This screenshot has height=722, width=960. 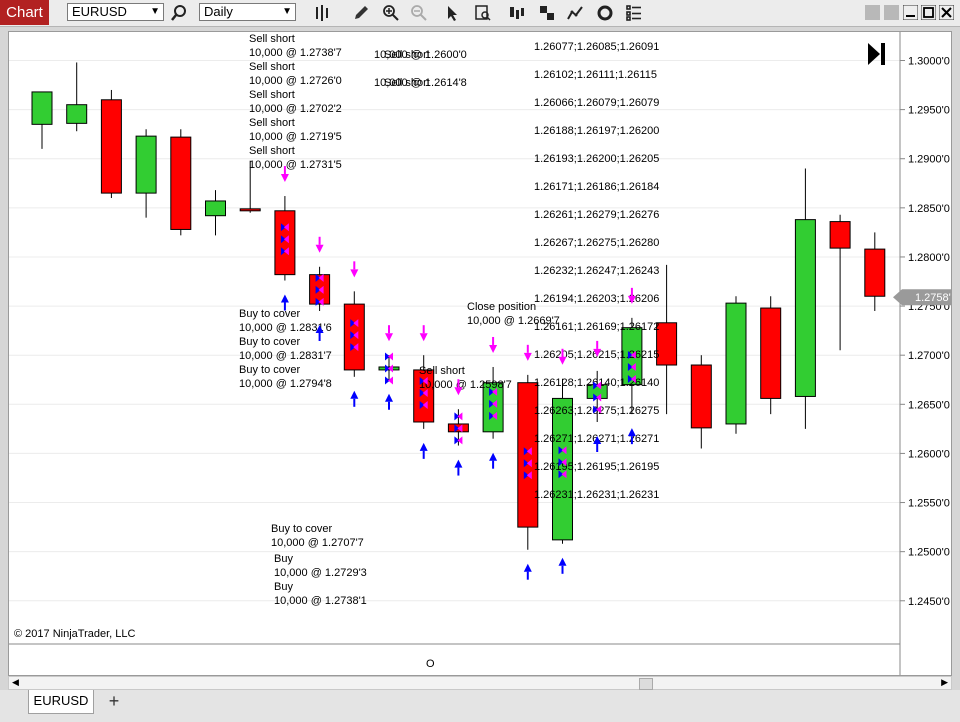 I want to click on minimize-icon, so click(x=910, y=12).